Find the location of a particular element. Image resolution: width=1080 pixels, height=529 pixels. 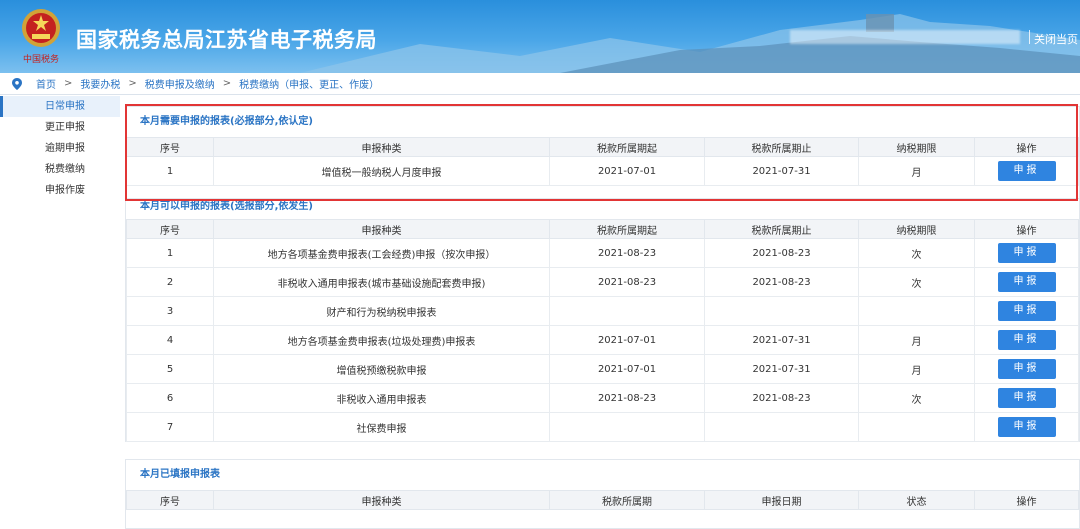

cell-no: 7 is located at coordinates (170, 427).